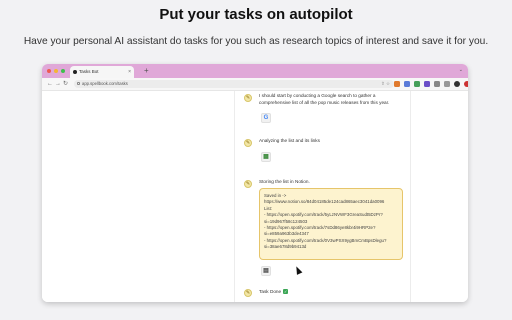 This screenshot has height=320, width=512. Describe the element at coordinates (431, 84) in the screenshot. I see `extensions-bar` at that location.